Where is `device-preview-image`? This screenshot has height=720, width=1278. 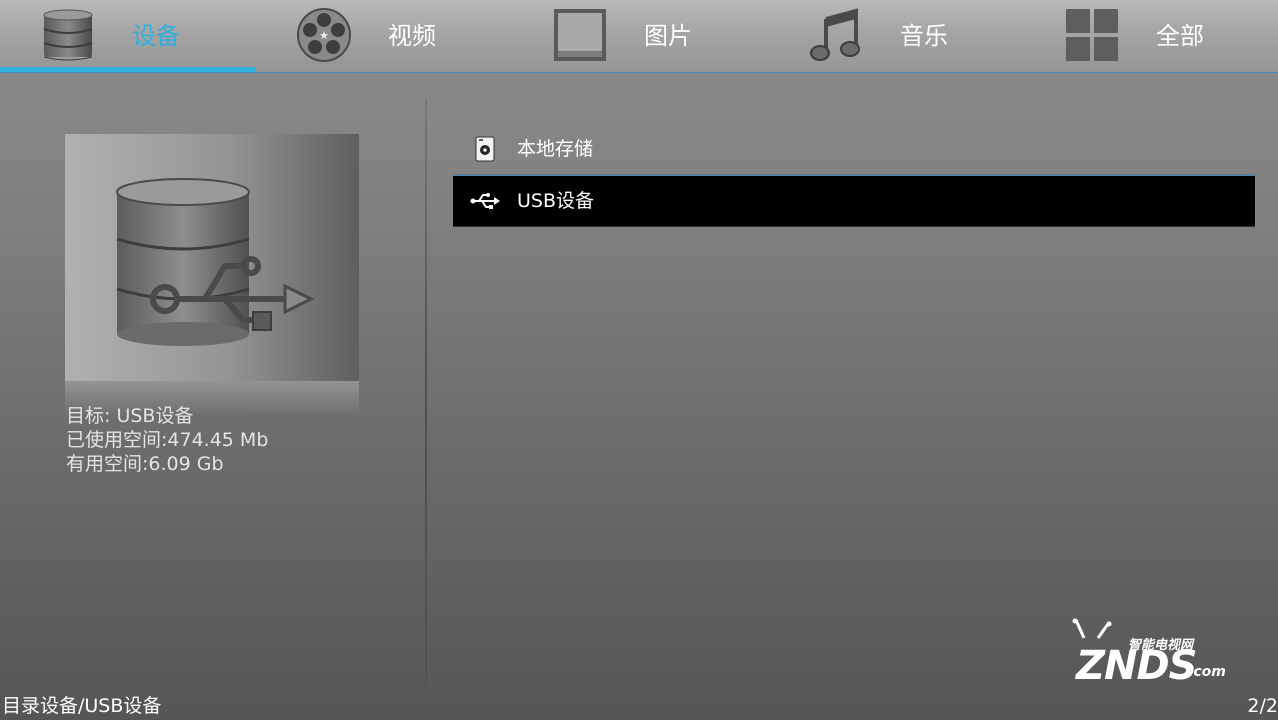 device-preview-image is located at coordinates (212, 257).